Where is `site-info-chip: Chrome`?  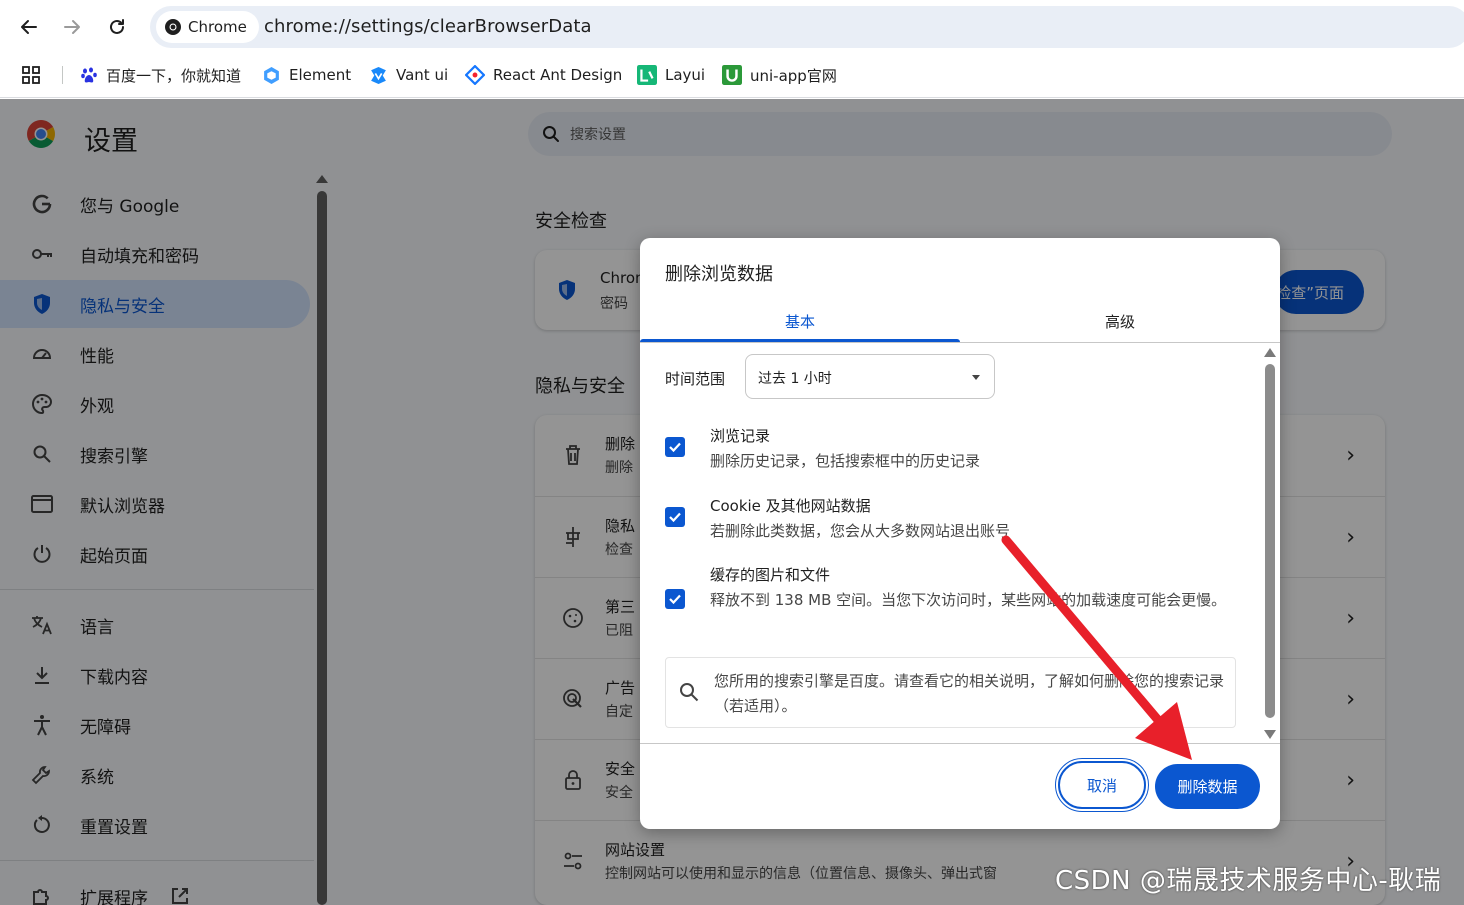 site-info-chip: Chrome is located at coordinates (207, 27).